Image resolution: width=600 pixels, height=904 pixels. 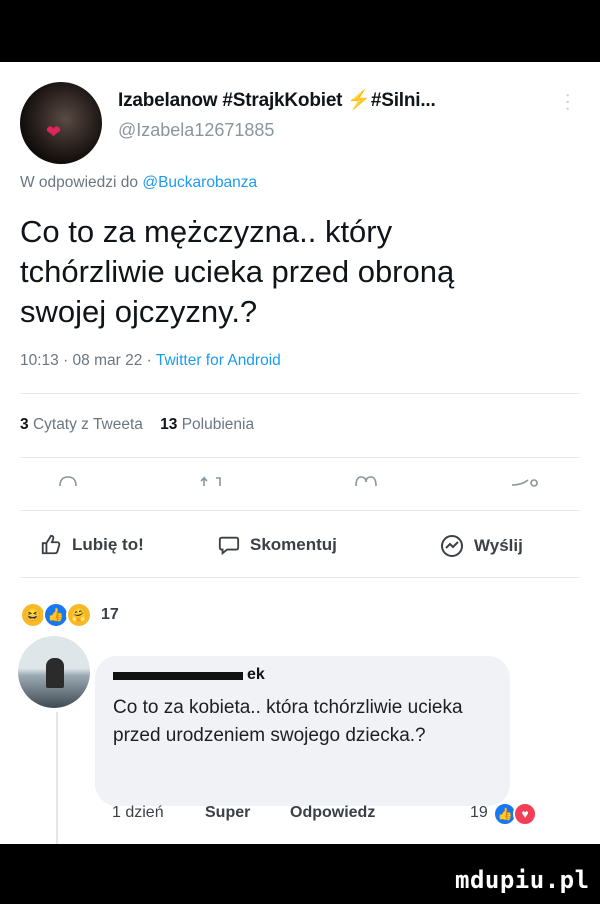 What do you see at coordinates (81, 182) in the screenshot?
I see `reply-prefix: W odpowiedzi do` at bounding box center [81, 182].